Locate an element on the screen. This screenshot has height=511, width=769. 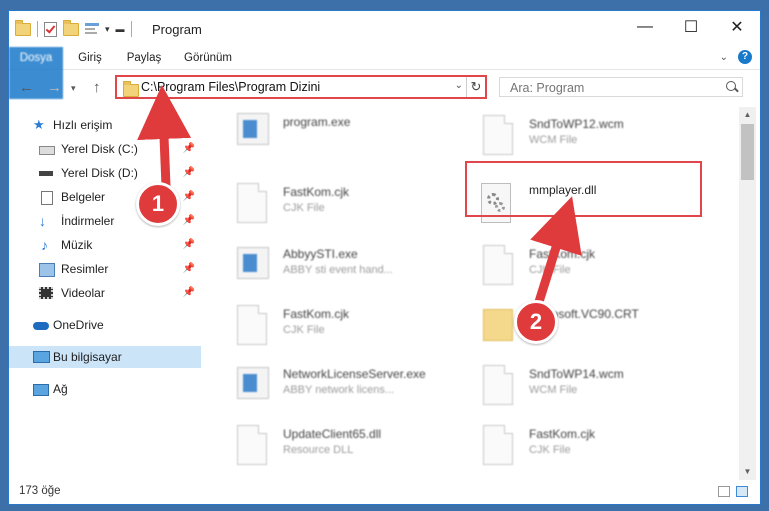
up-arrow-icon: ↑ is located at coordinates (97, 87).